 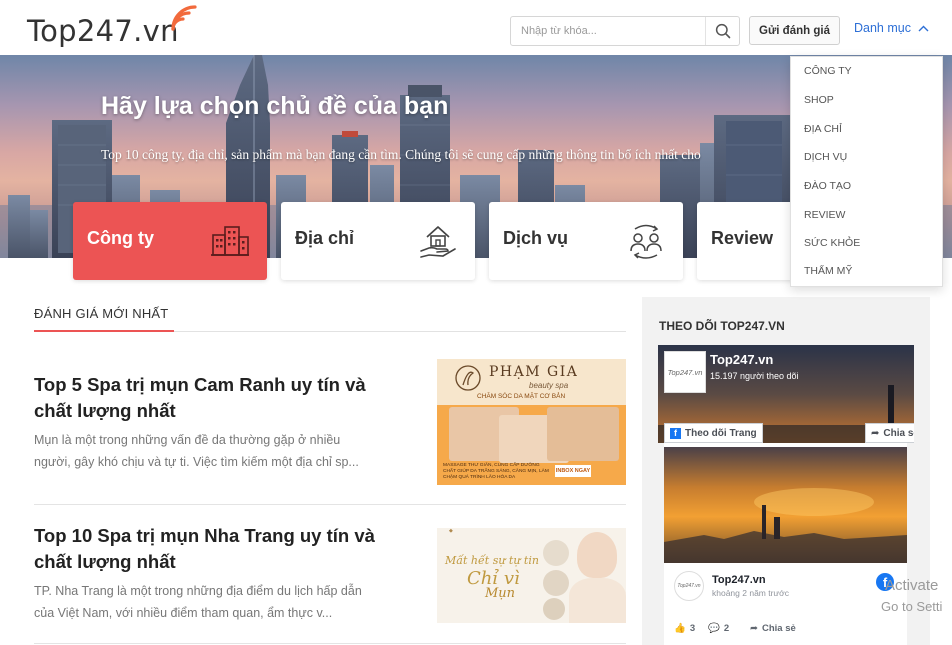 What do you see at coordinates (549, 385) in the screenshot?
I see `thumb-brand-sub: beauty spa` at bounding box center [549, 385].